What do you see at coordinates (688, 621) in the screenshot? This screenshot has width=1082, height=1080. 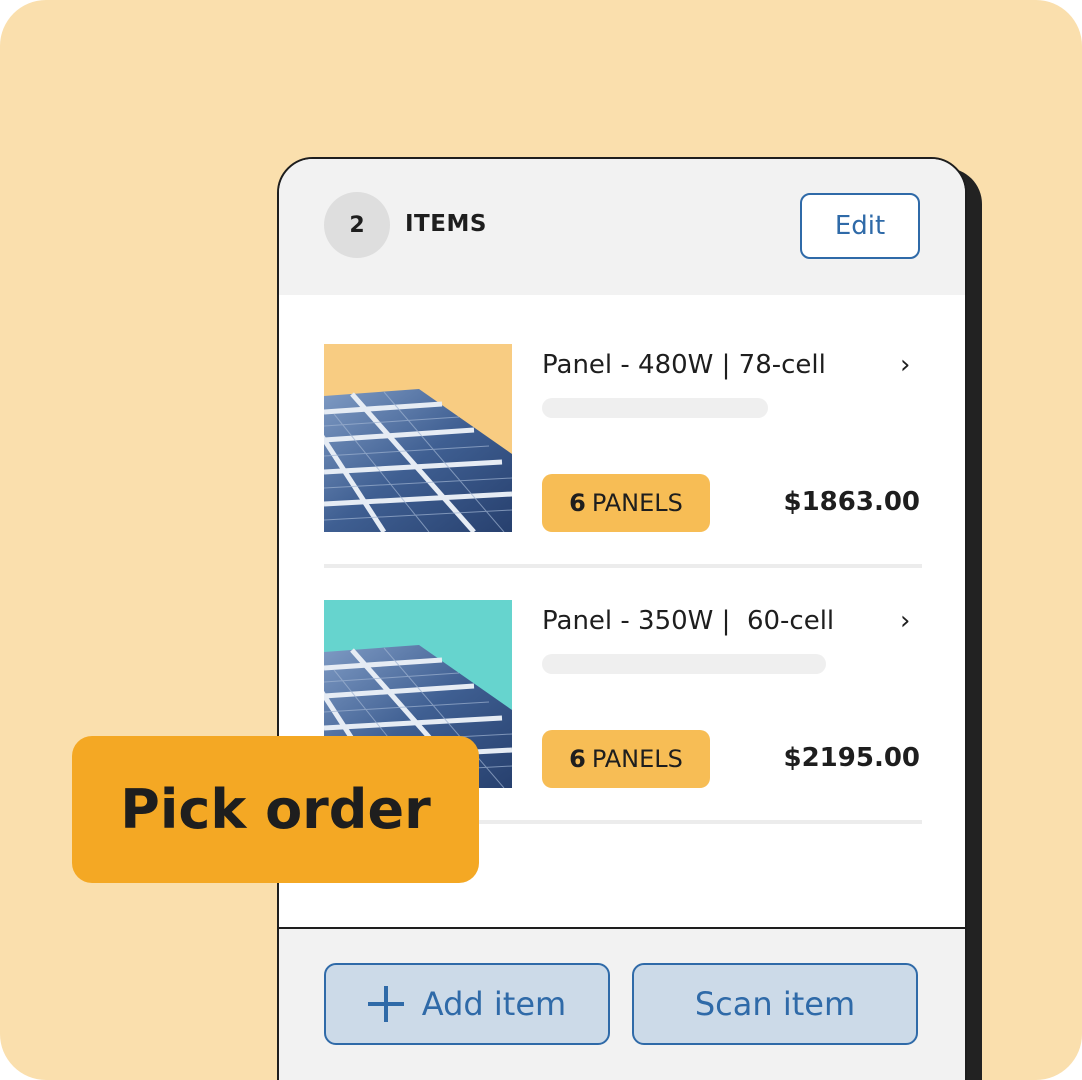 I see `item-title: Panel - 350W | 60-cell` at bounding box center [688, 621].